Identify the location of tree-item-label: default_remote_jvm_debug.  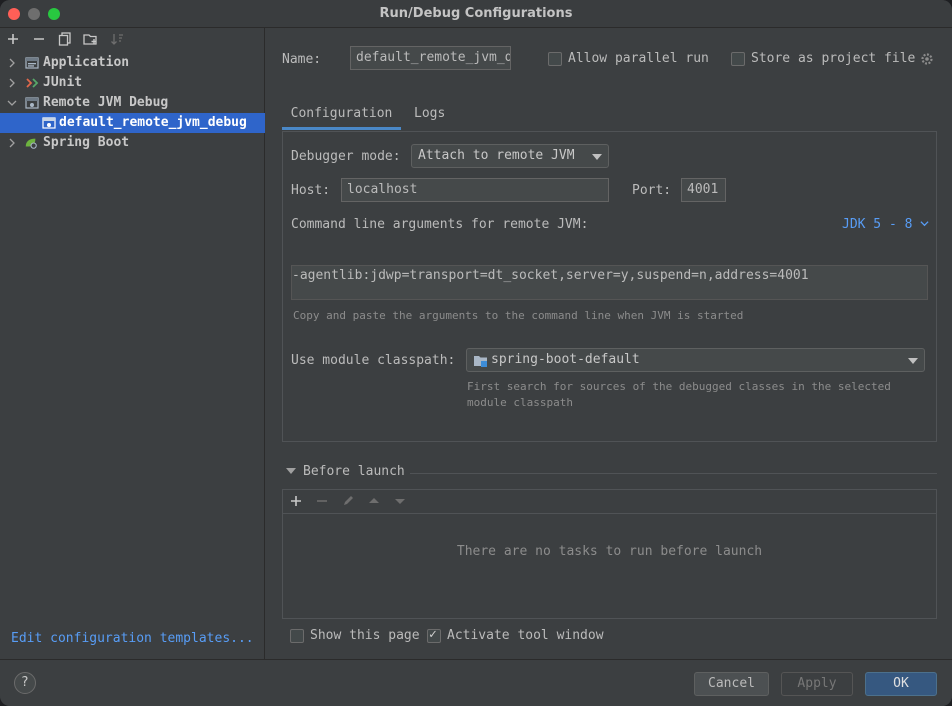
(153, 122).